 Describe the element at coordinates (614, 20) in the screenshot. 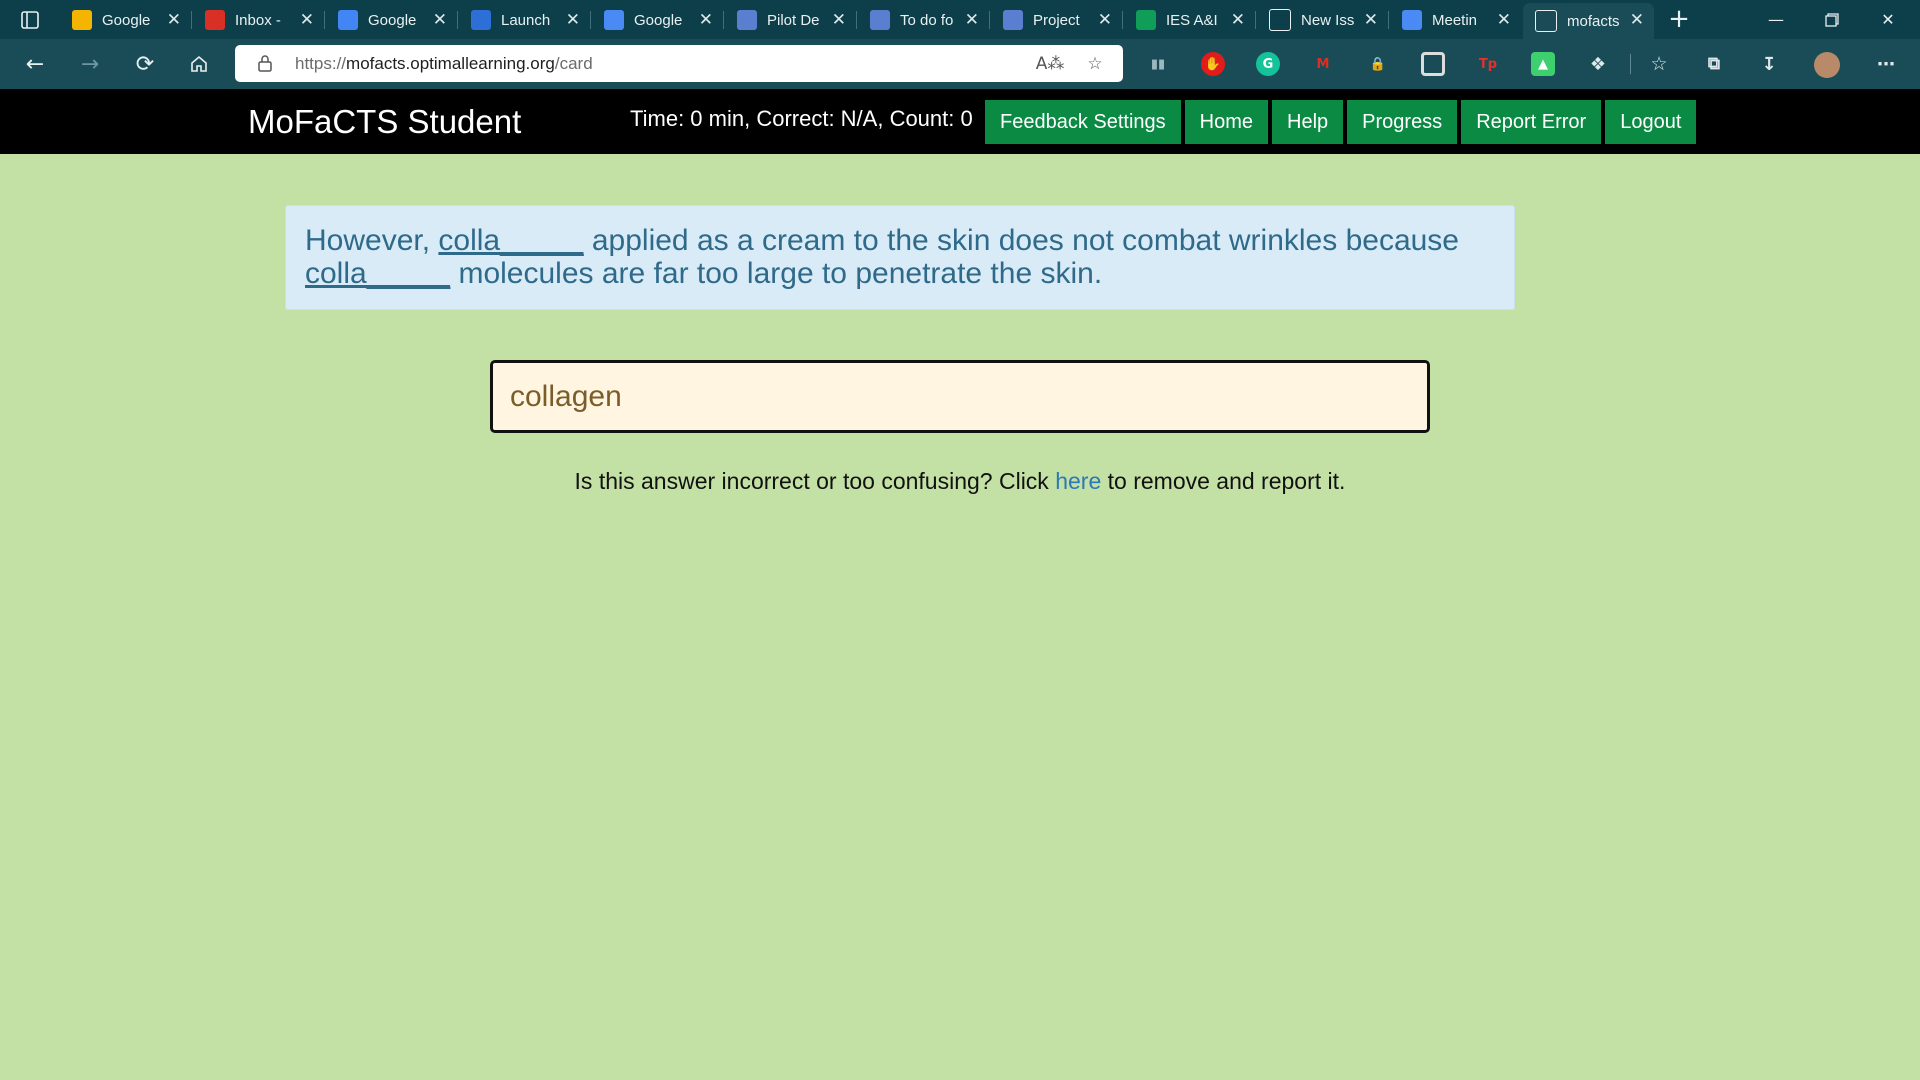

I see `google-docs-icon` at that location.